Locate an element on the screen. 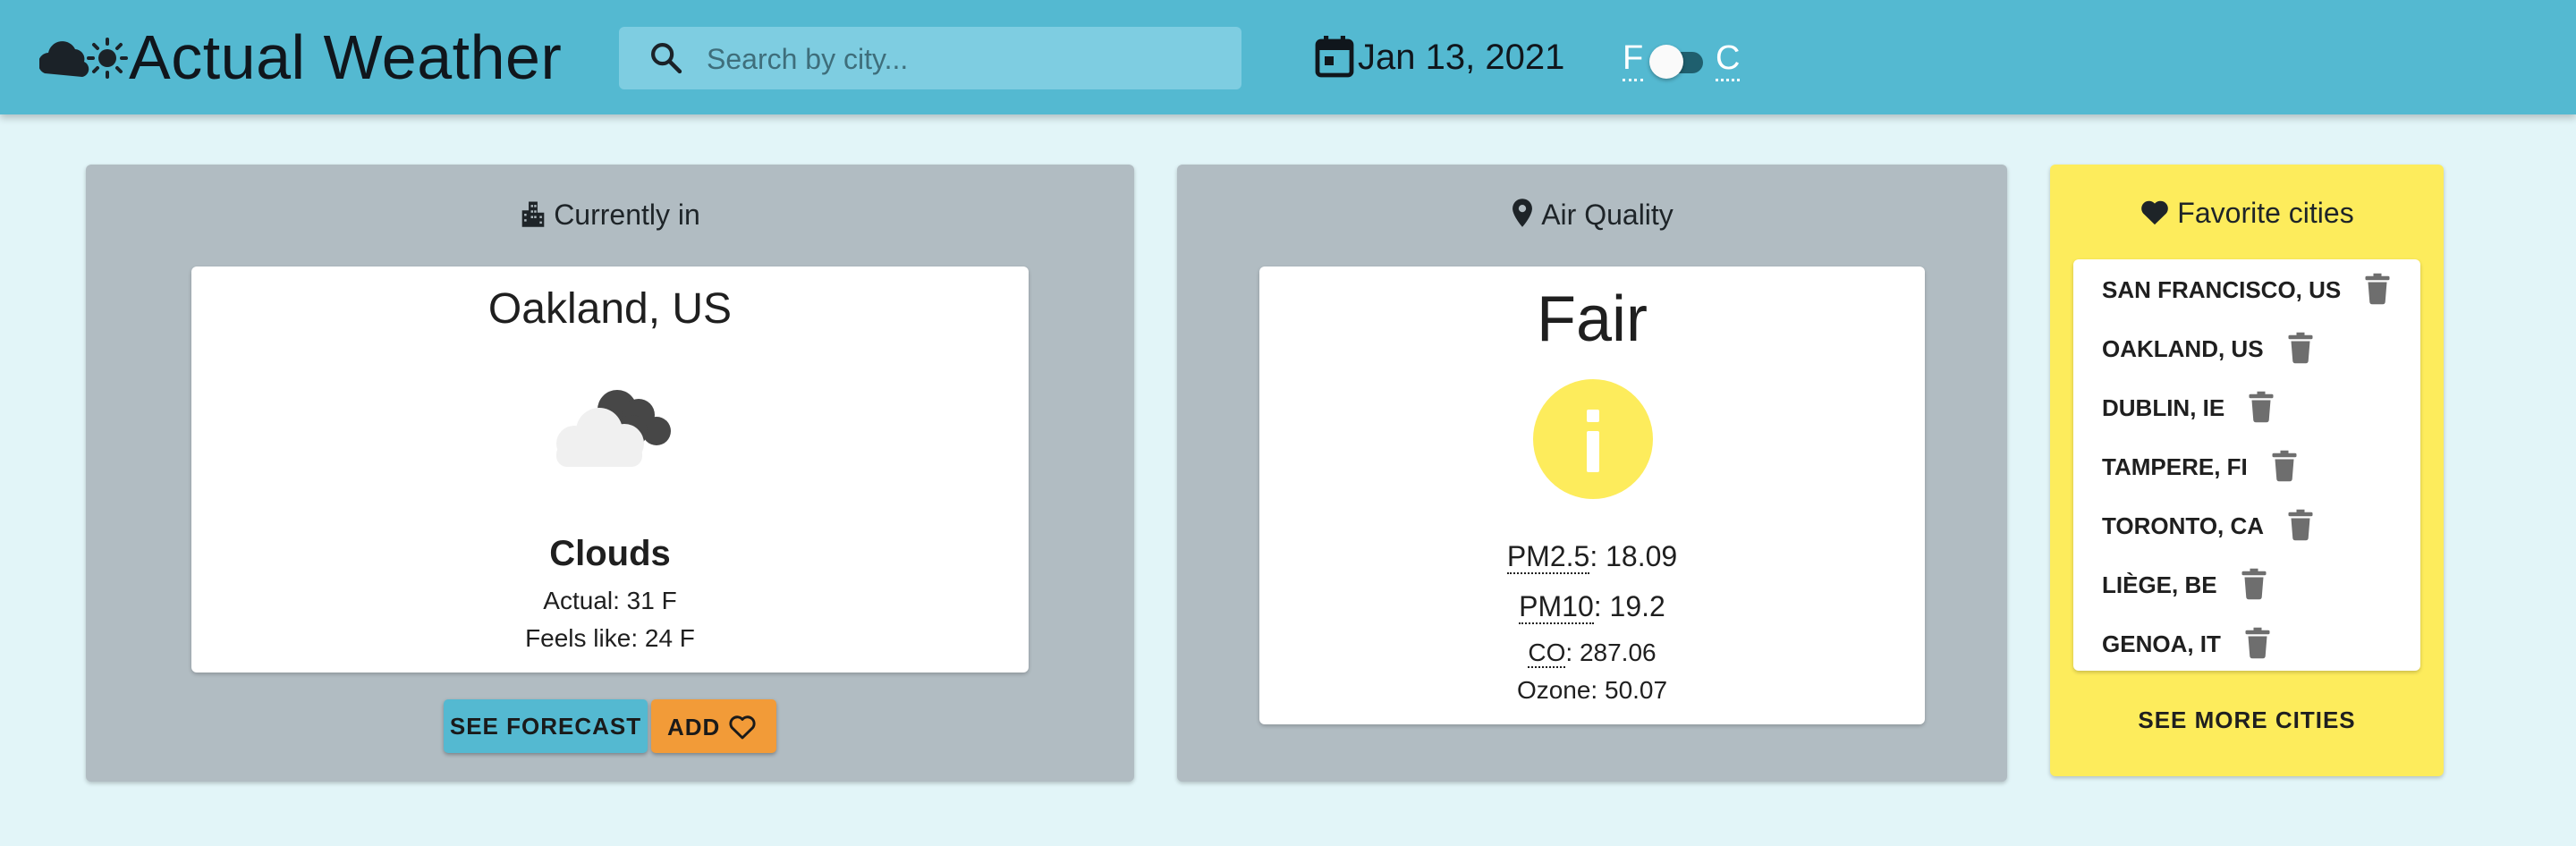 This screenshot has height=846, width=2576. see-forecast-button: SEE FORECAST is located at coordinates (546, 726).